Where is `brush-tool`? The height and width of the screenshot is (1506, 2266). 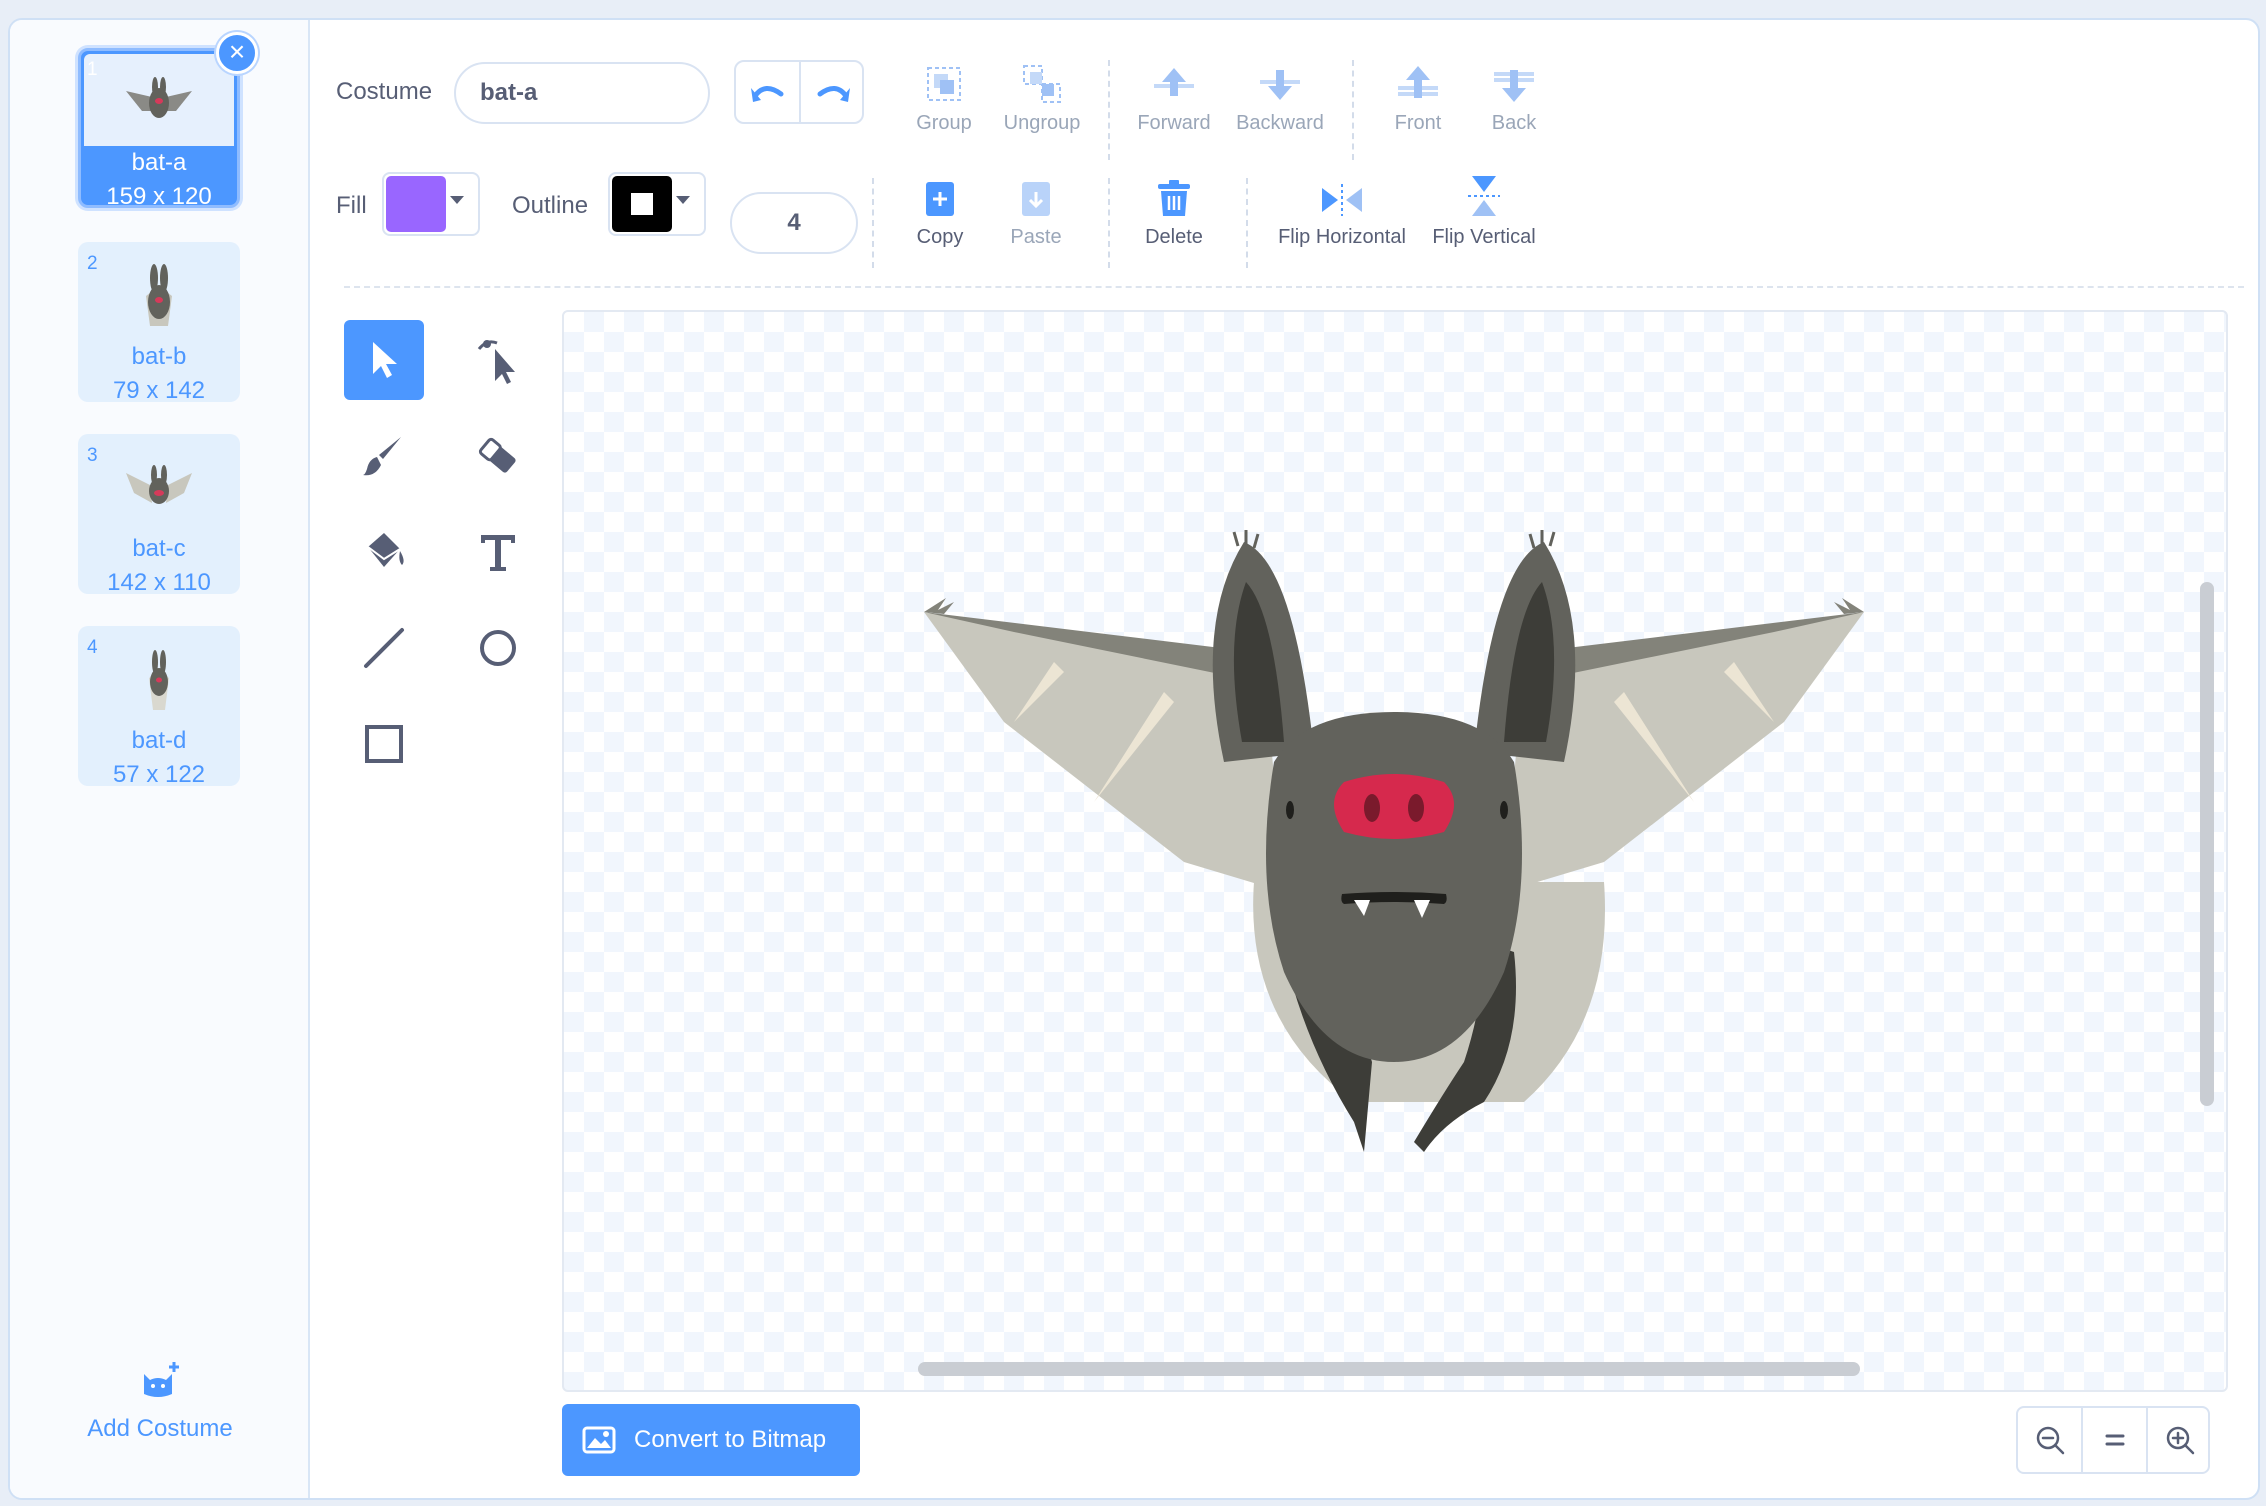
brush-tool is located at coordinates (384, 456).